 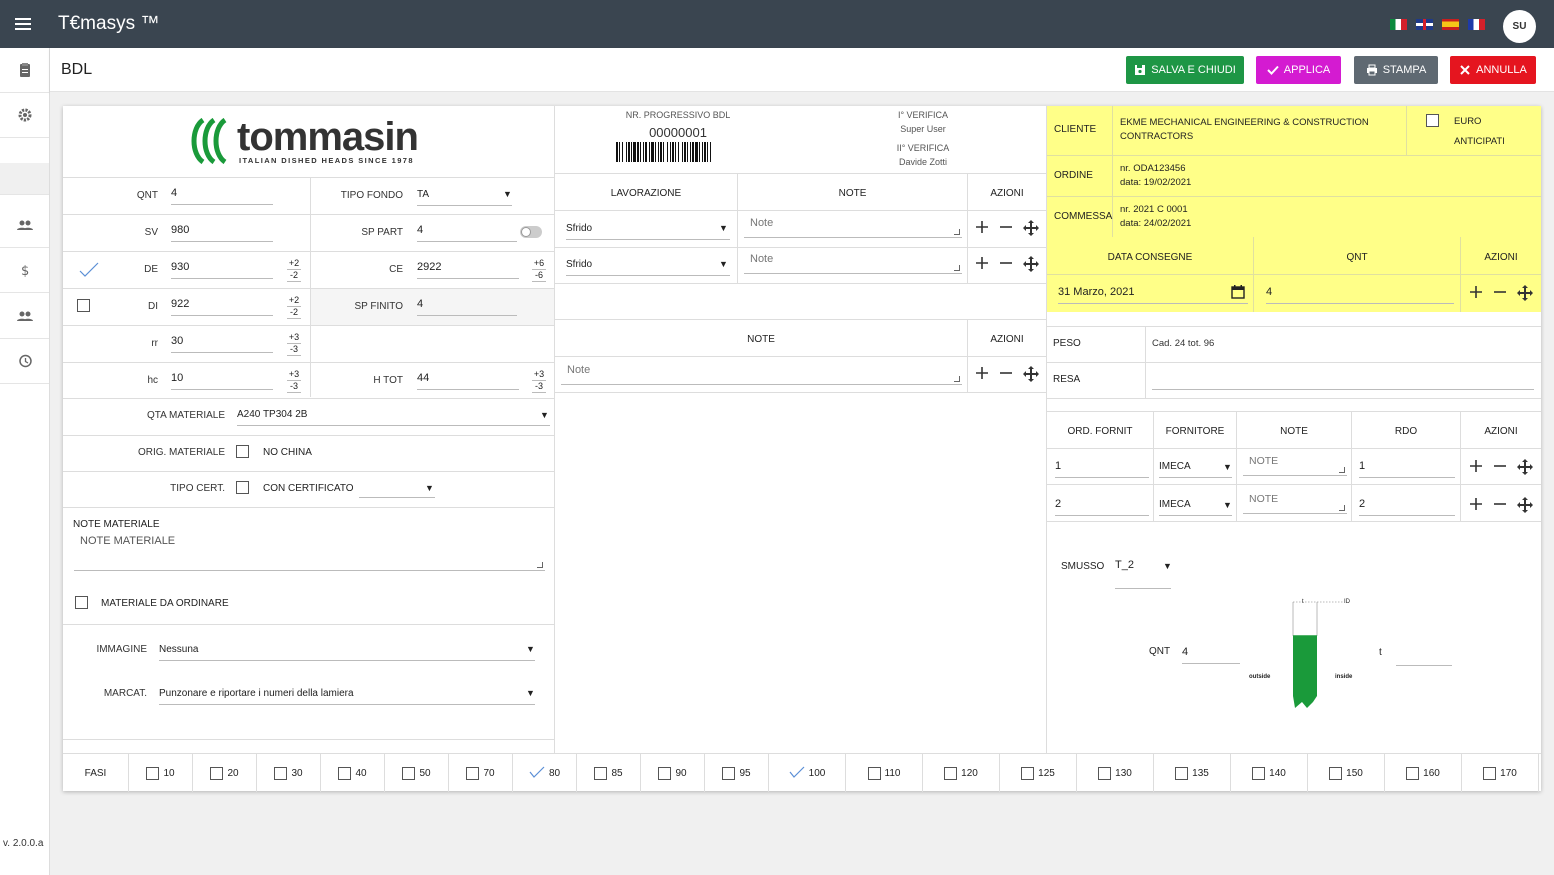 I want to click on fase-125: 125, so click(x=1038, y=773).